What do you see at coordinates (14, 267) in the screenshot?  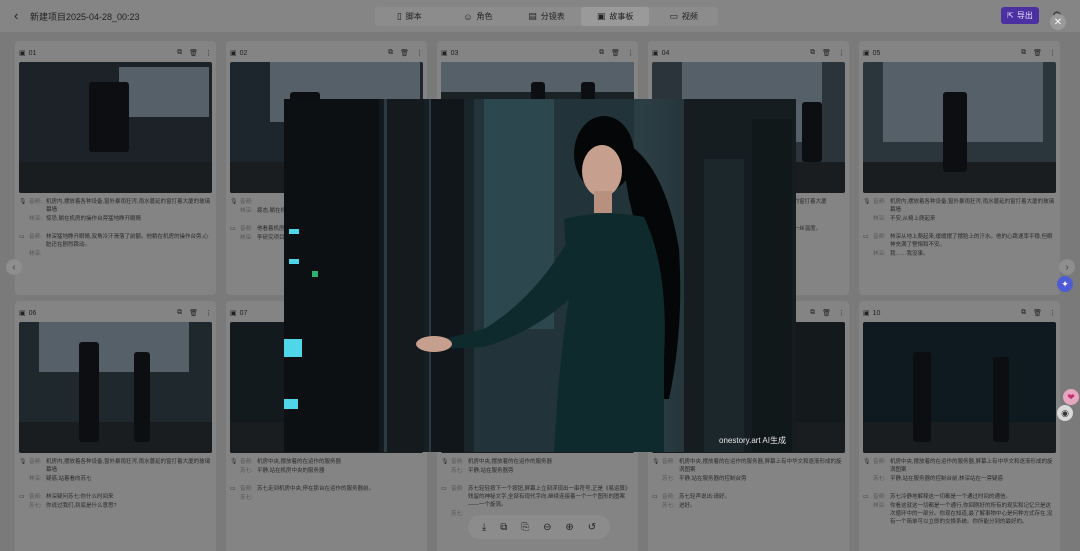 I see `prev-arrow-icon: ‹` at bounding box center [14, 267].